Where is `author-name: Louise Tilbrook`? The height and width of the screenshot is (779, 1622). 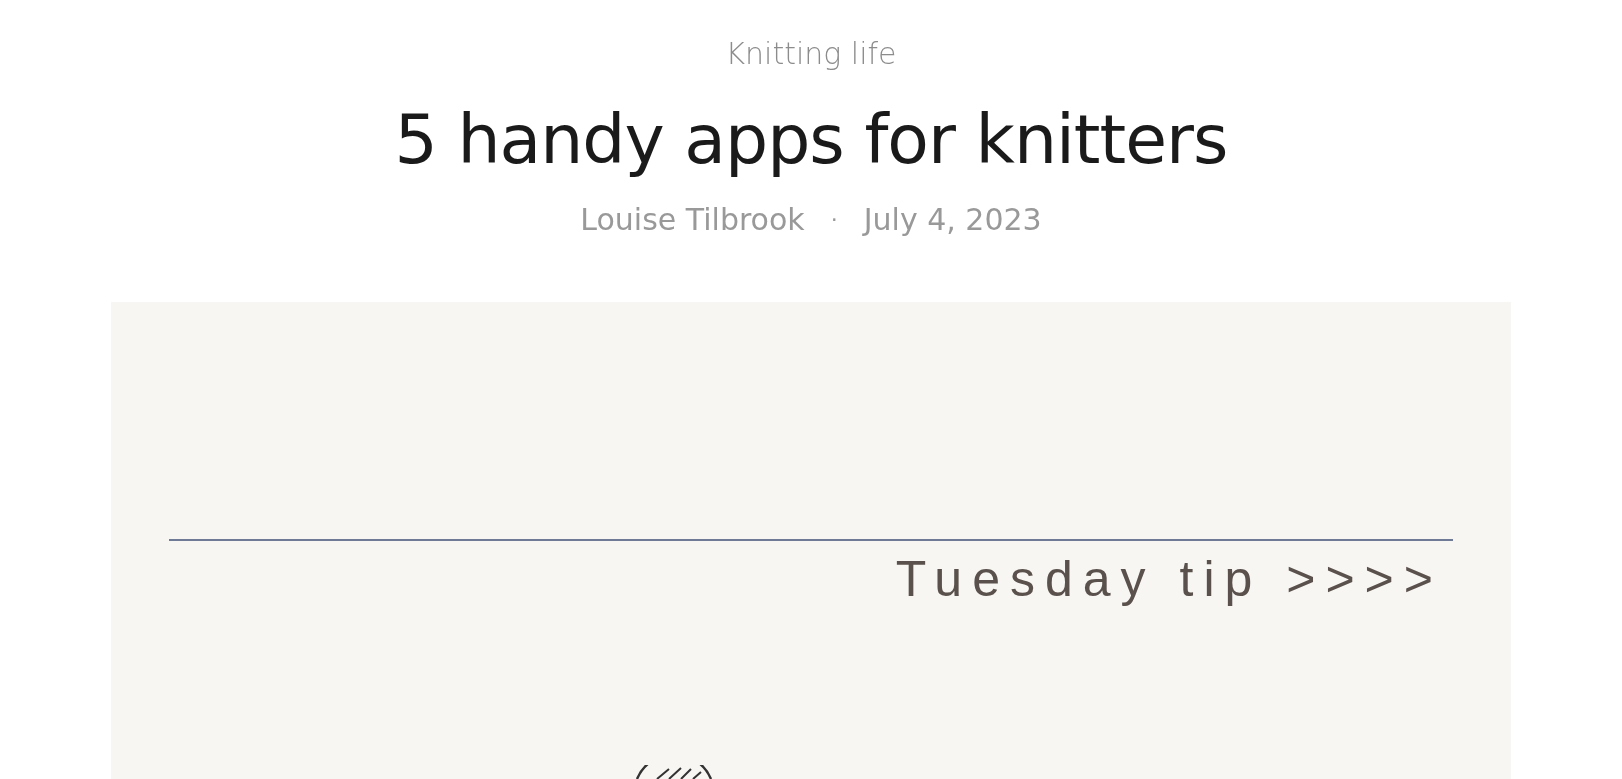
author-name: Louise Tilbrook is located at coordinates (692, 220).